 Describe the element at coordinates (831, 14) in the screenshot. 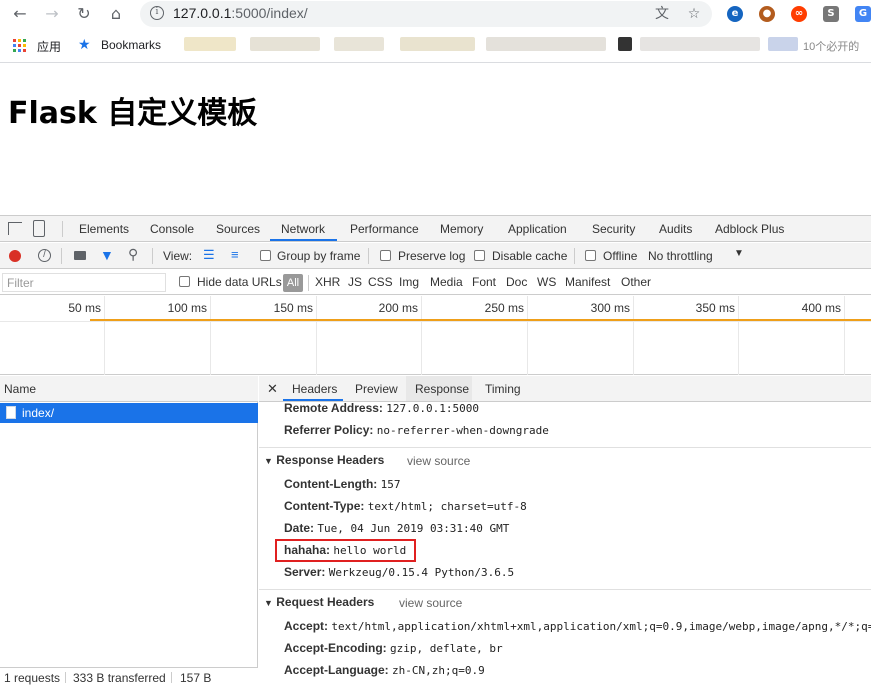

I see `extension-icon-4: S` at that location.